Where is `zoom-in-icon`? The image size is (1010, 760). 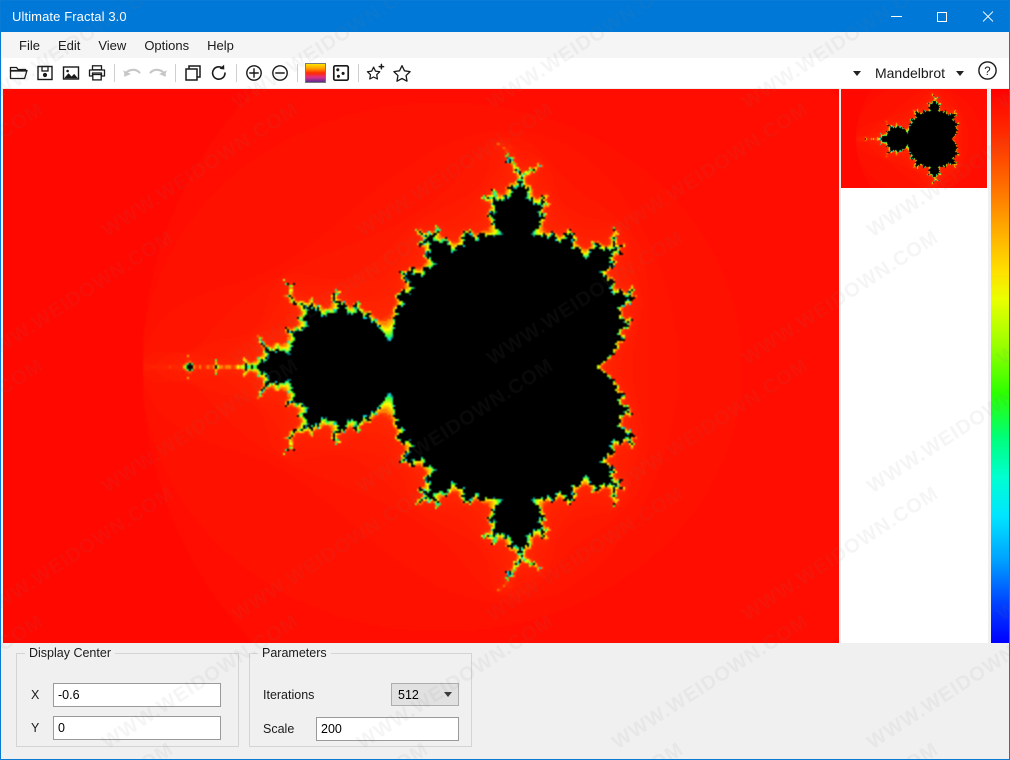 zoom-in-icon is located at coordinates (254, 73).